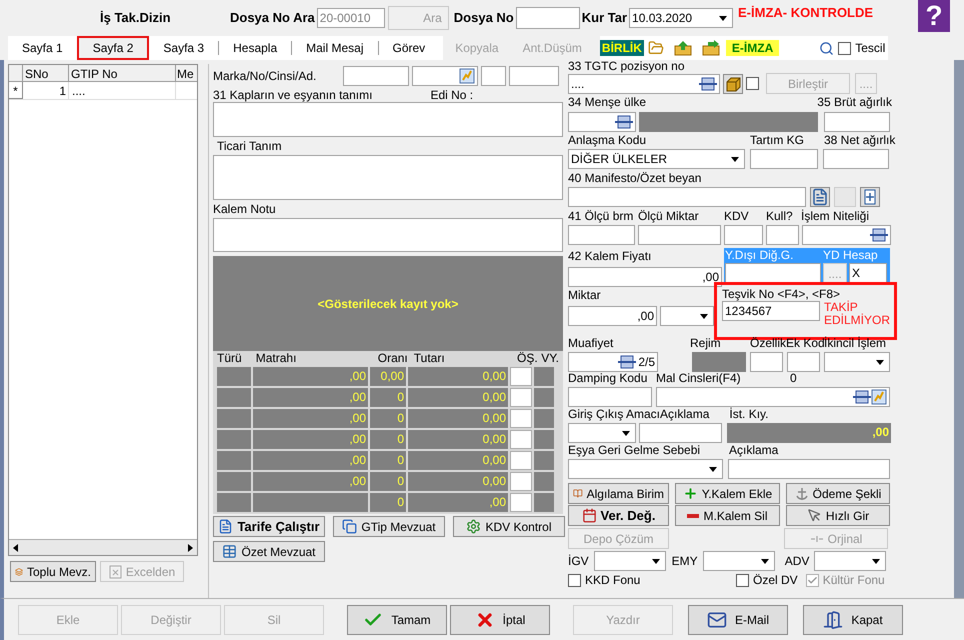 The image size is (964, 640). What do you see at coordinates (727, 515) in the screenshot?
I see `action-button: M.Kalem Sil` at bounding box center [727, 515].